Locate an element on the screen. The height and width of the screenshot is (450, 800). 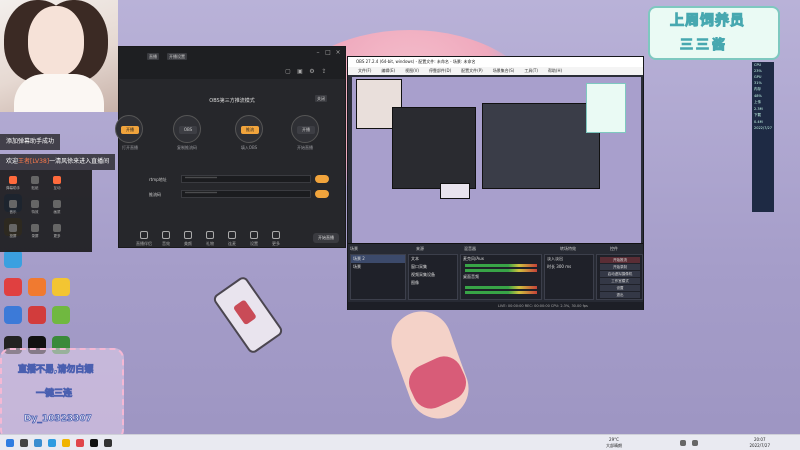
source-item: 图像 is located at coordinates (433, 283).